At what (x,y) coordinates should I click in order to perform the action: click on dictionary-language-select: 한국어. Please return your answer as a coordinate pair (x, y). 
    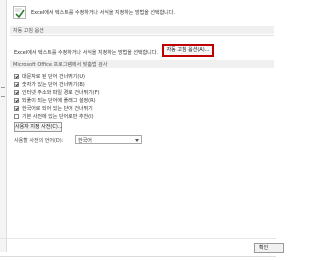
    Looking at the image, I should click on (108, 139).